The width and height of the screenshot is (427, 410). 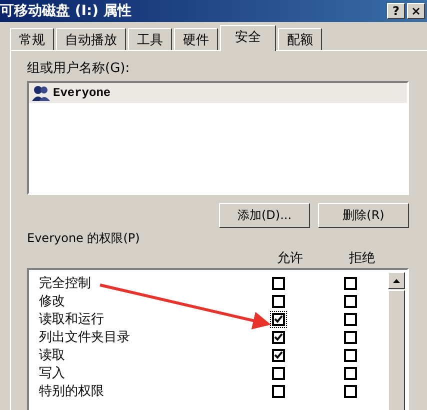 I want to click on help-button: ?, so click(x=396, y=11).